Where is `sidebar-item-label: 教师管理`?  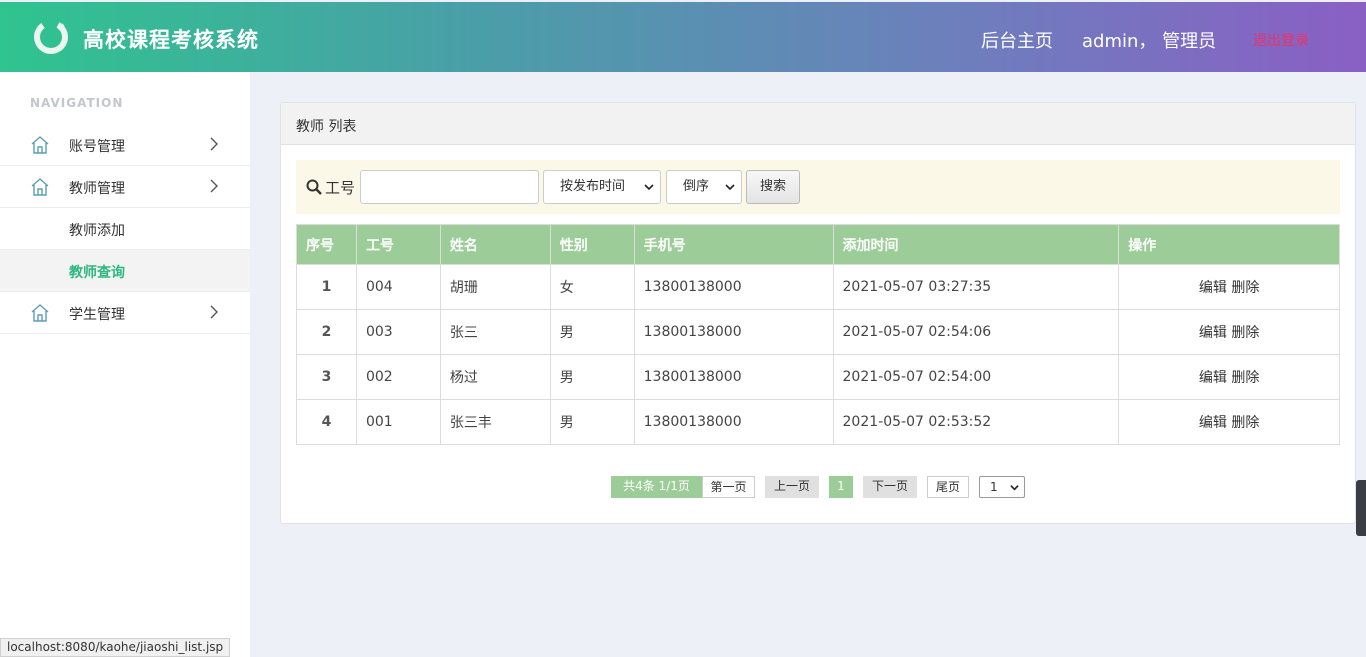 sidebar-item-label: 教师管理 is located at coordinates (97, 189).